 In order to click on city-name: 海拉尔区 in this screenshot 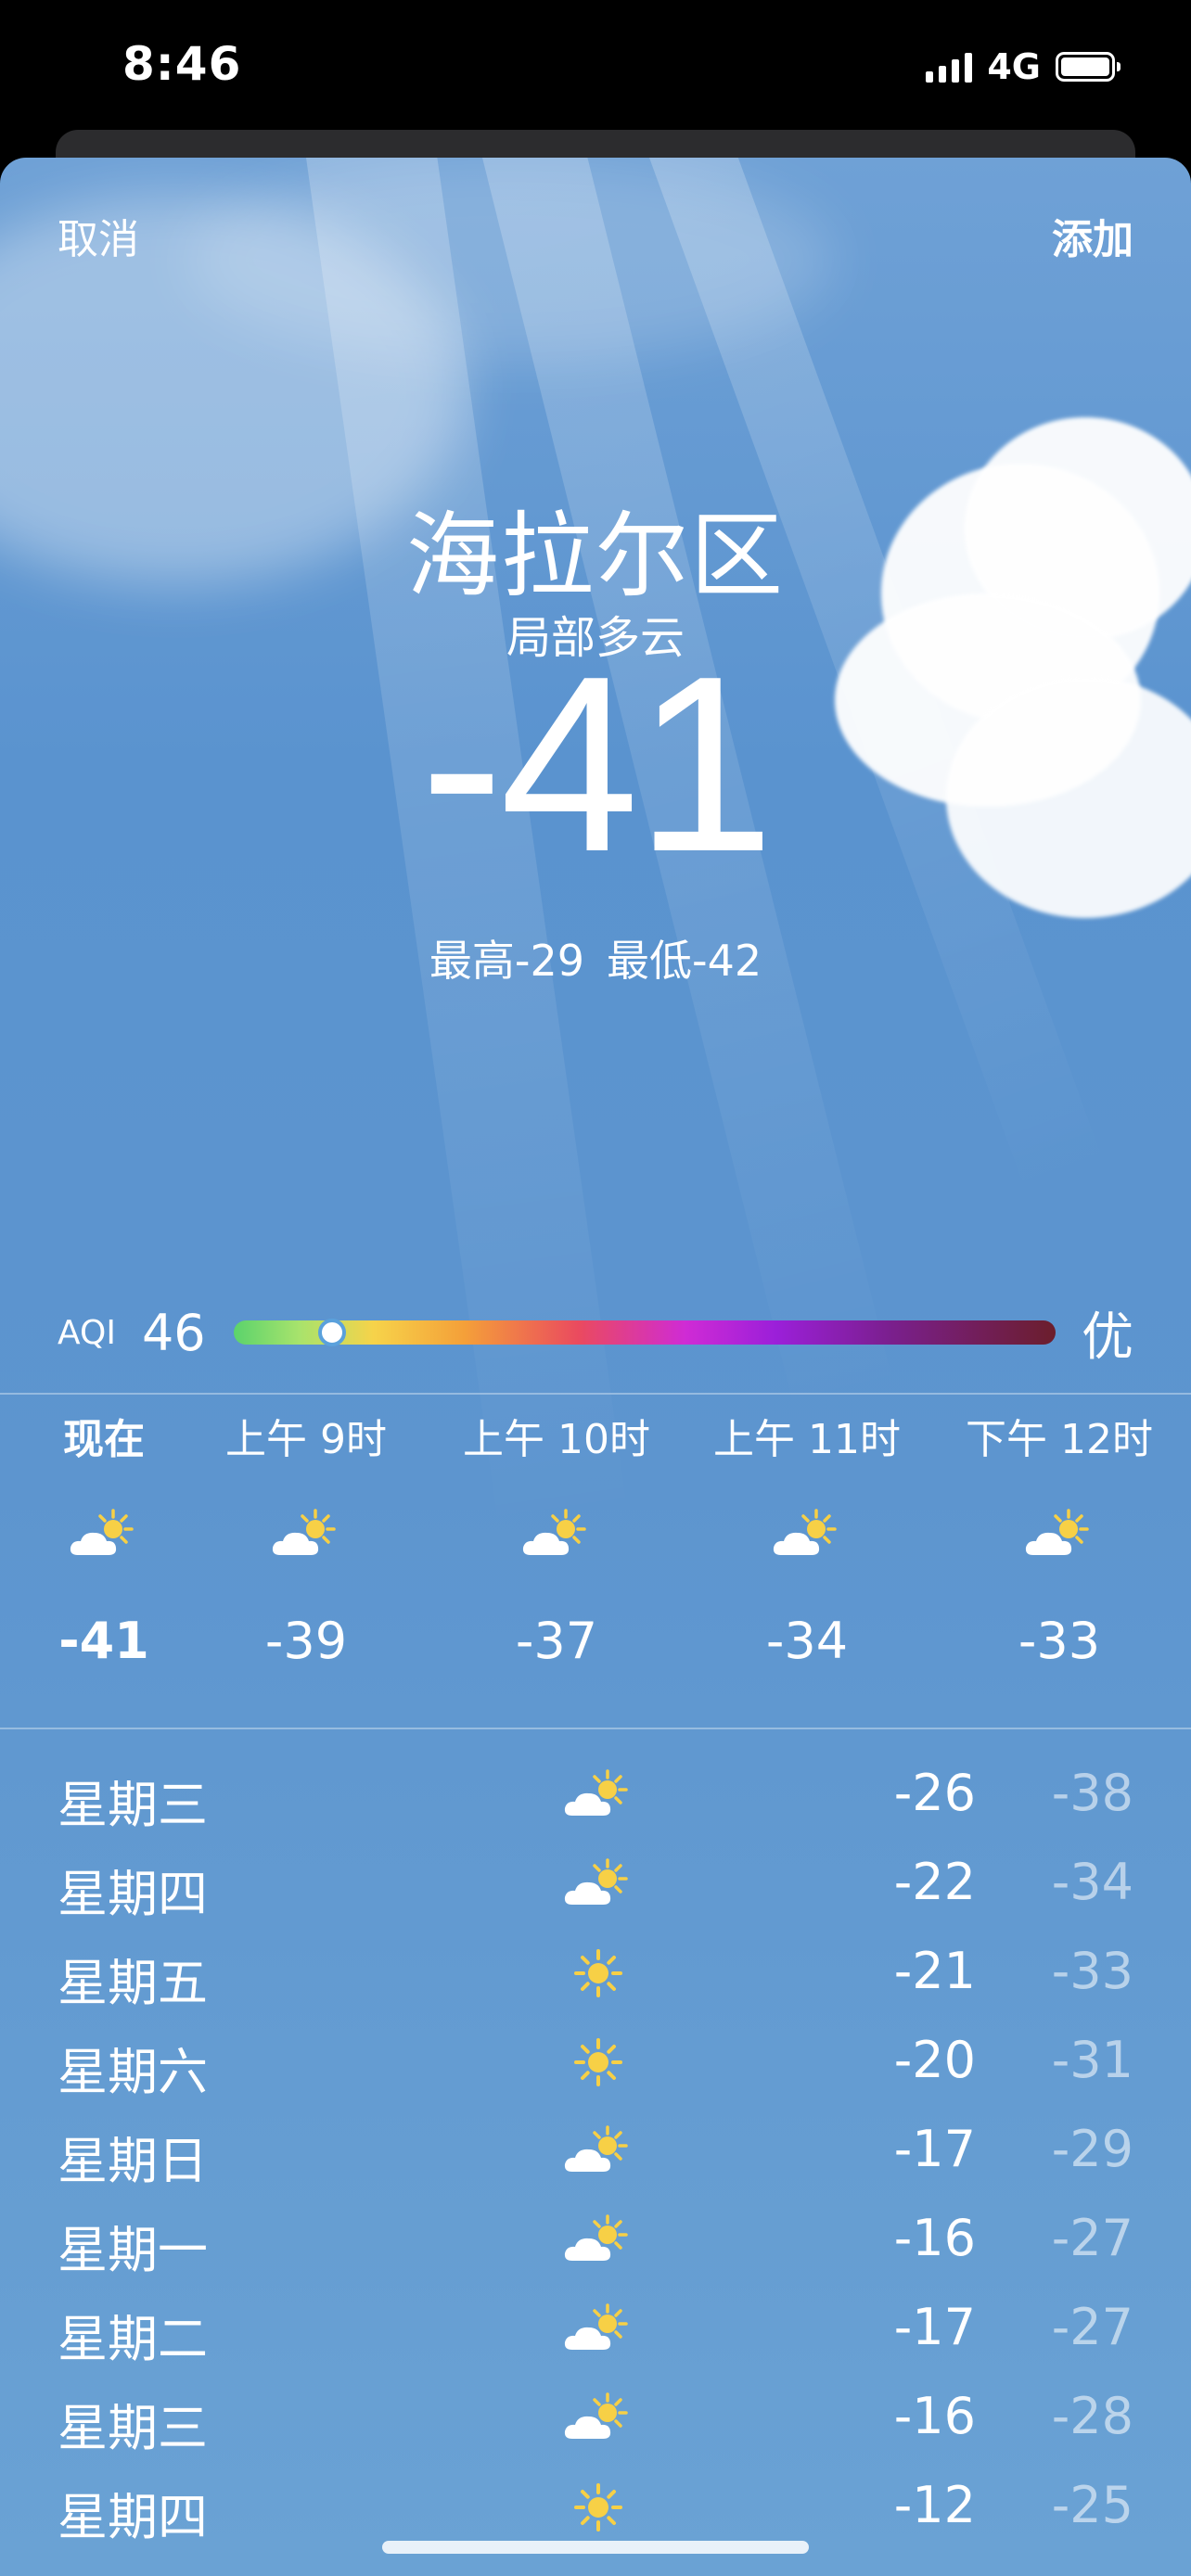, I will do `click(595, 556)`.